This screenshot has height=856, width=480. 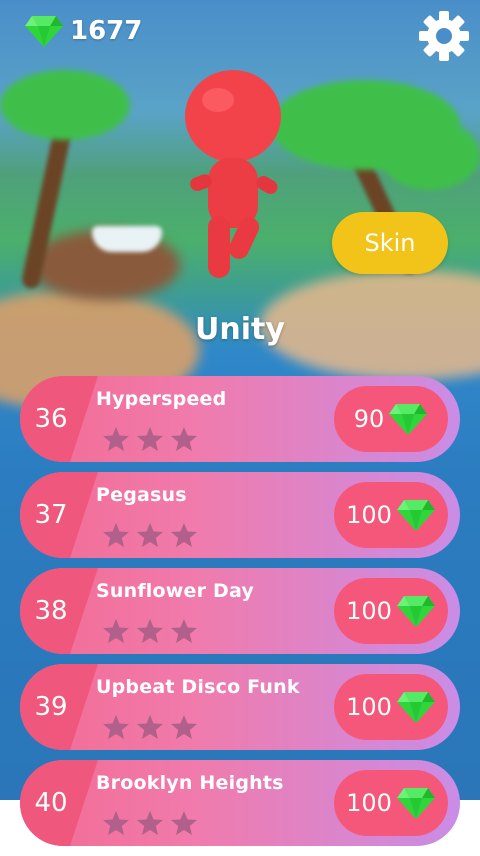 I want to click on song-title: Sunflower Day, so click(x=175, y=591).